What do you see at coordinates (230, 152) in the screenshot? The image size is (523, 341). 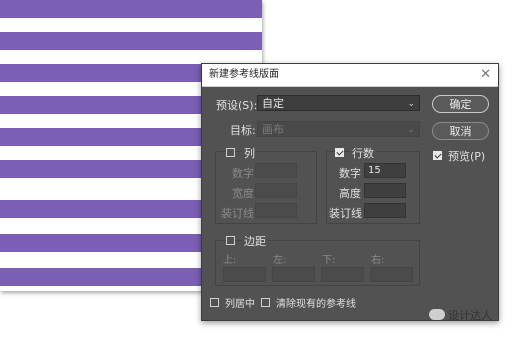 I see `columns-checkbox` at bounding box center [230, 152].